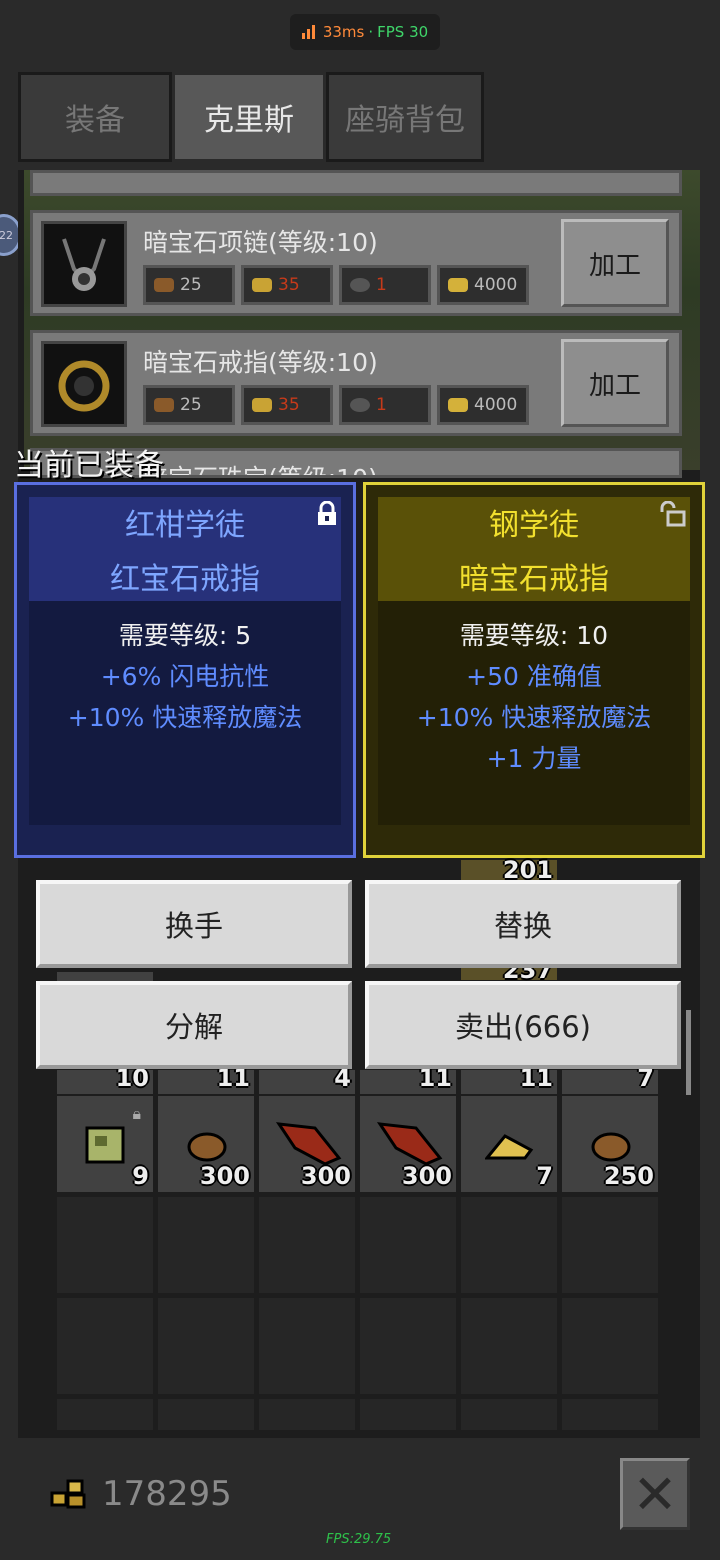  What do you see at coordinates (185, 635) in the screenshot?
I see `required-level: 需要等级: 5` at bounding box center [185, 635].